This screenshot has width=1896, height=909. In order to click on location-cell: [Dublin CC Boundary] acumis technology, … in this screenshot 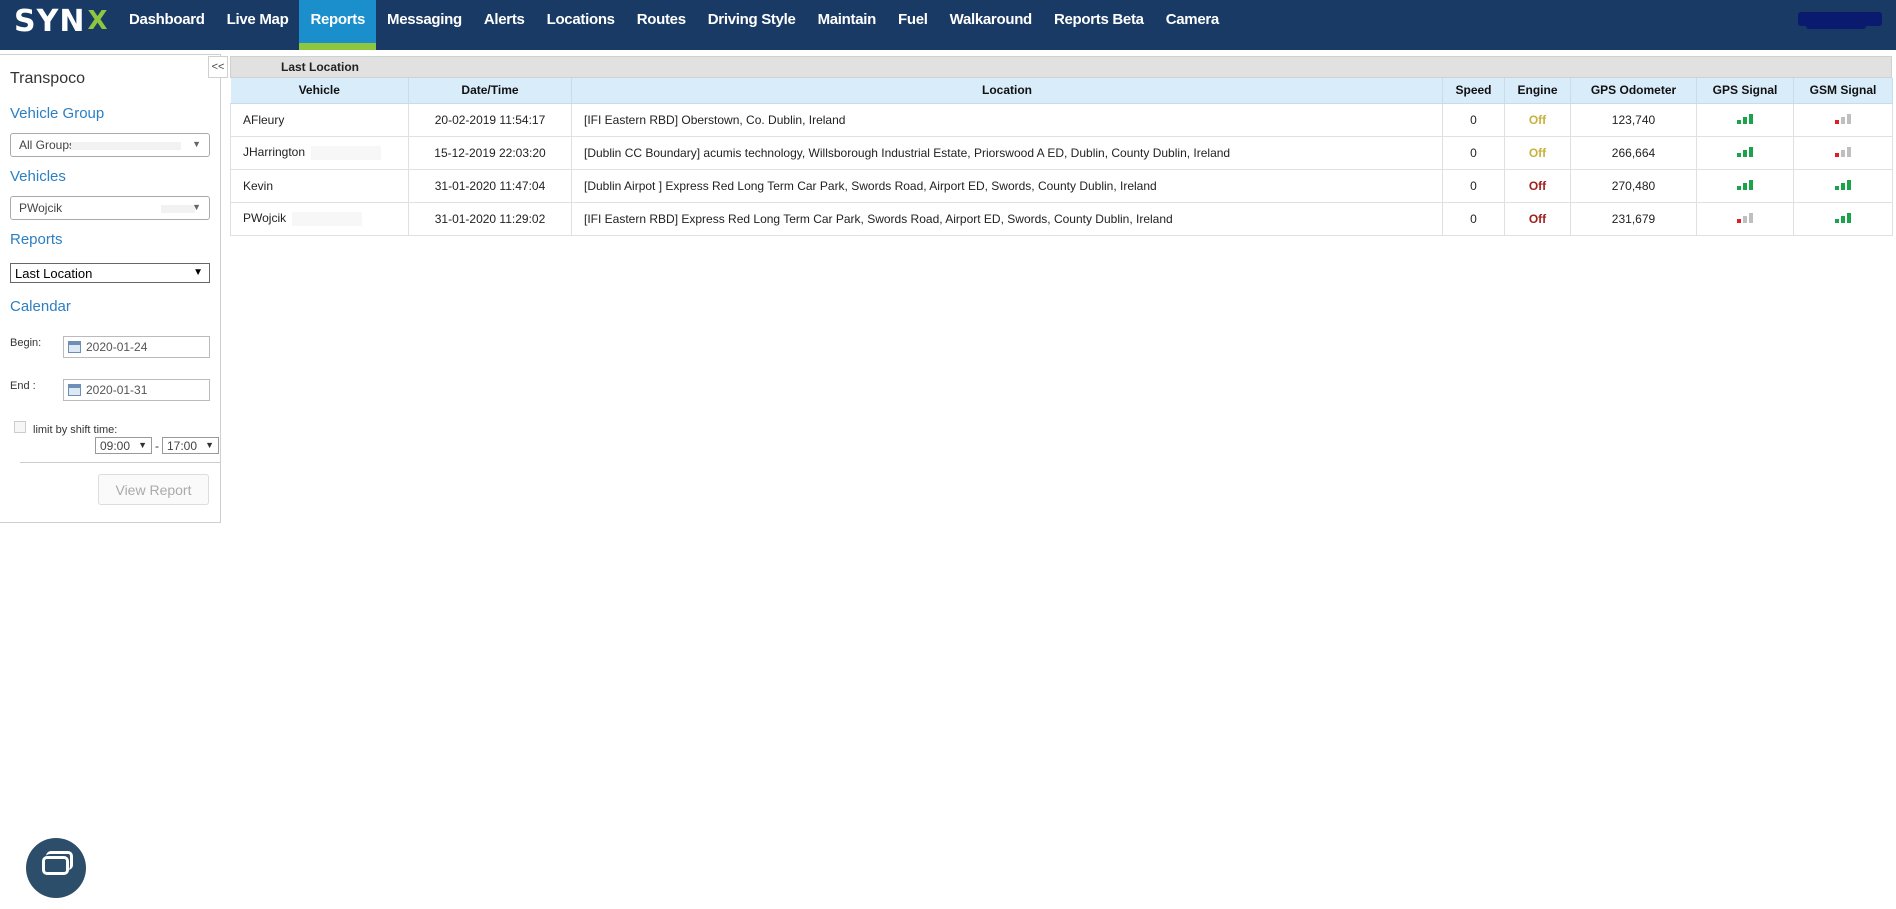, I will do `click(1007, 152)`.